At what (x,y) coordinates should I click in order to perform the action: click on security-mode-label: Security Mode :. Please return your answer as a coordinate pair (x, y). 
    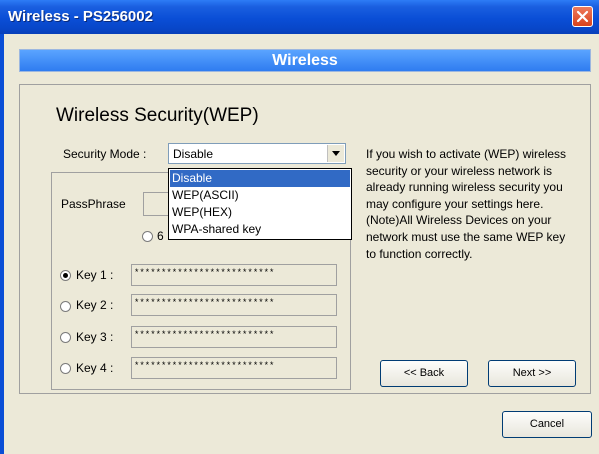
    Looking at the image, I should click on (105, 154).